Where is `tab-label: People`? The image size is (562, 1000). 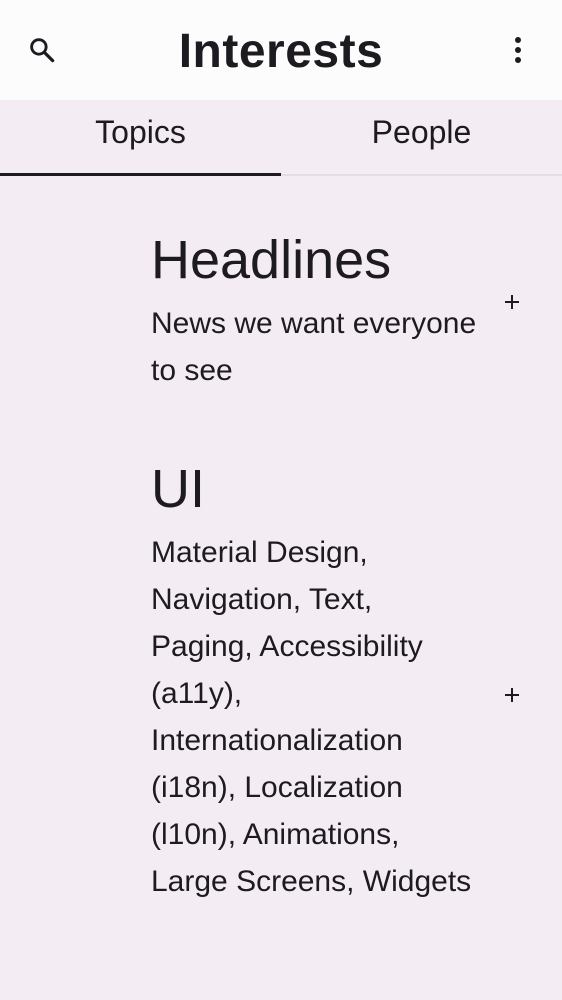
tab-label: People is located at coordinates (421, 131).